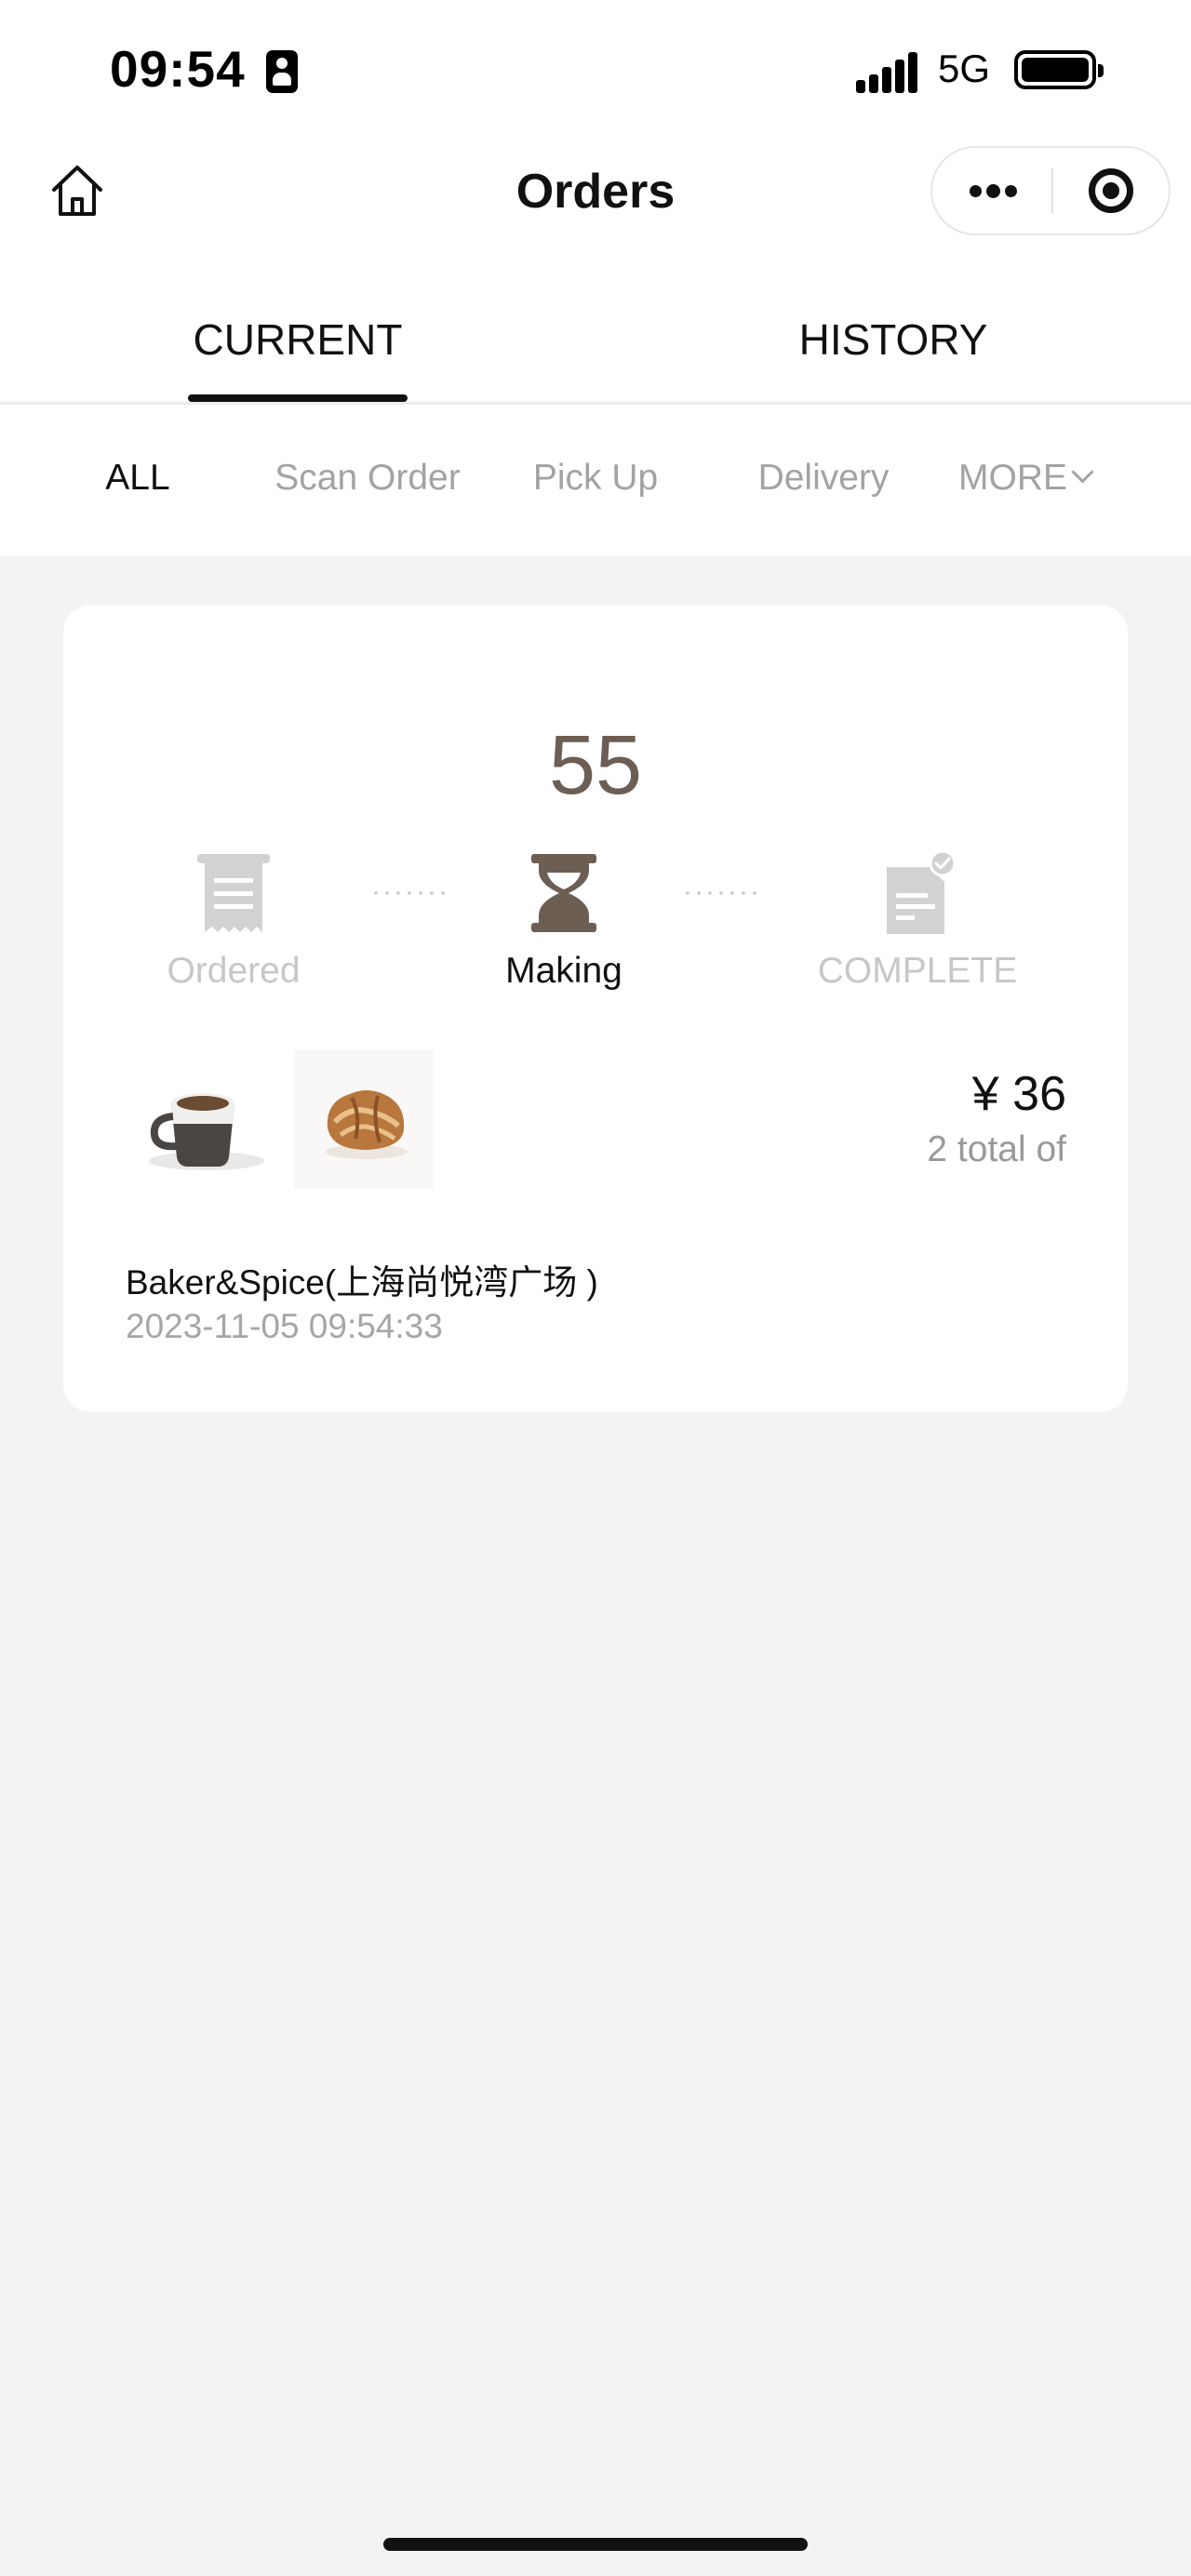 The image size is (1191, 2576). I want to click on step-ordered: Ordered, so click(234, 919).